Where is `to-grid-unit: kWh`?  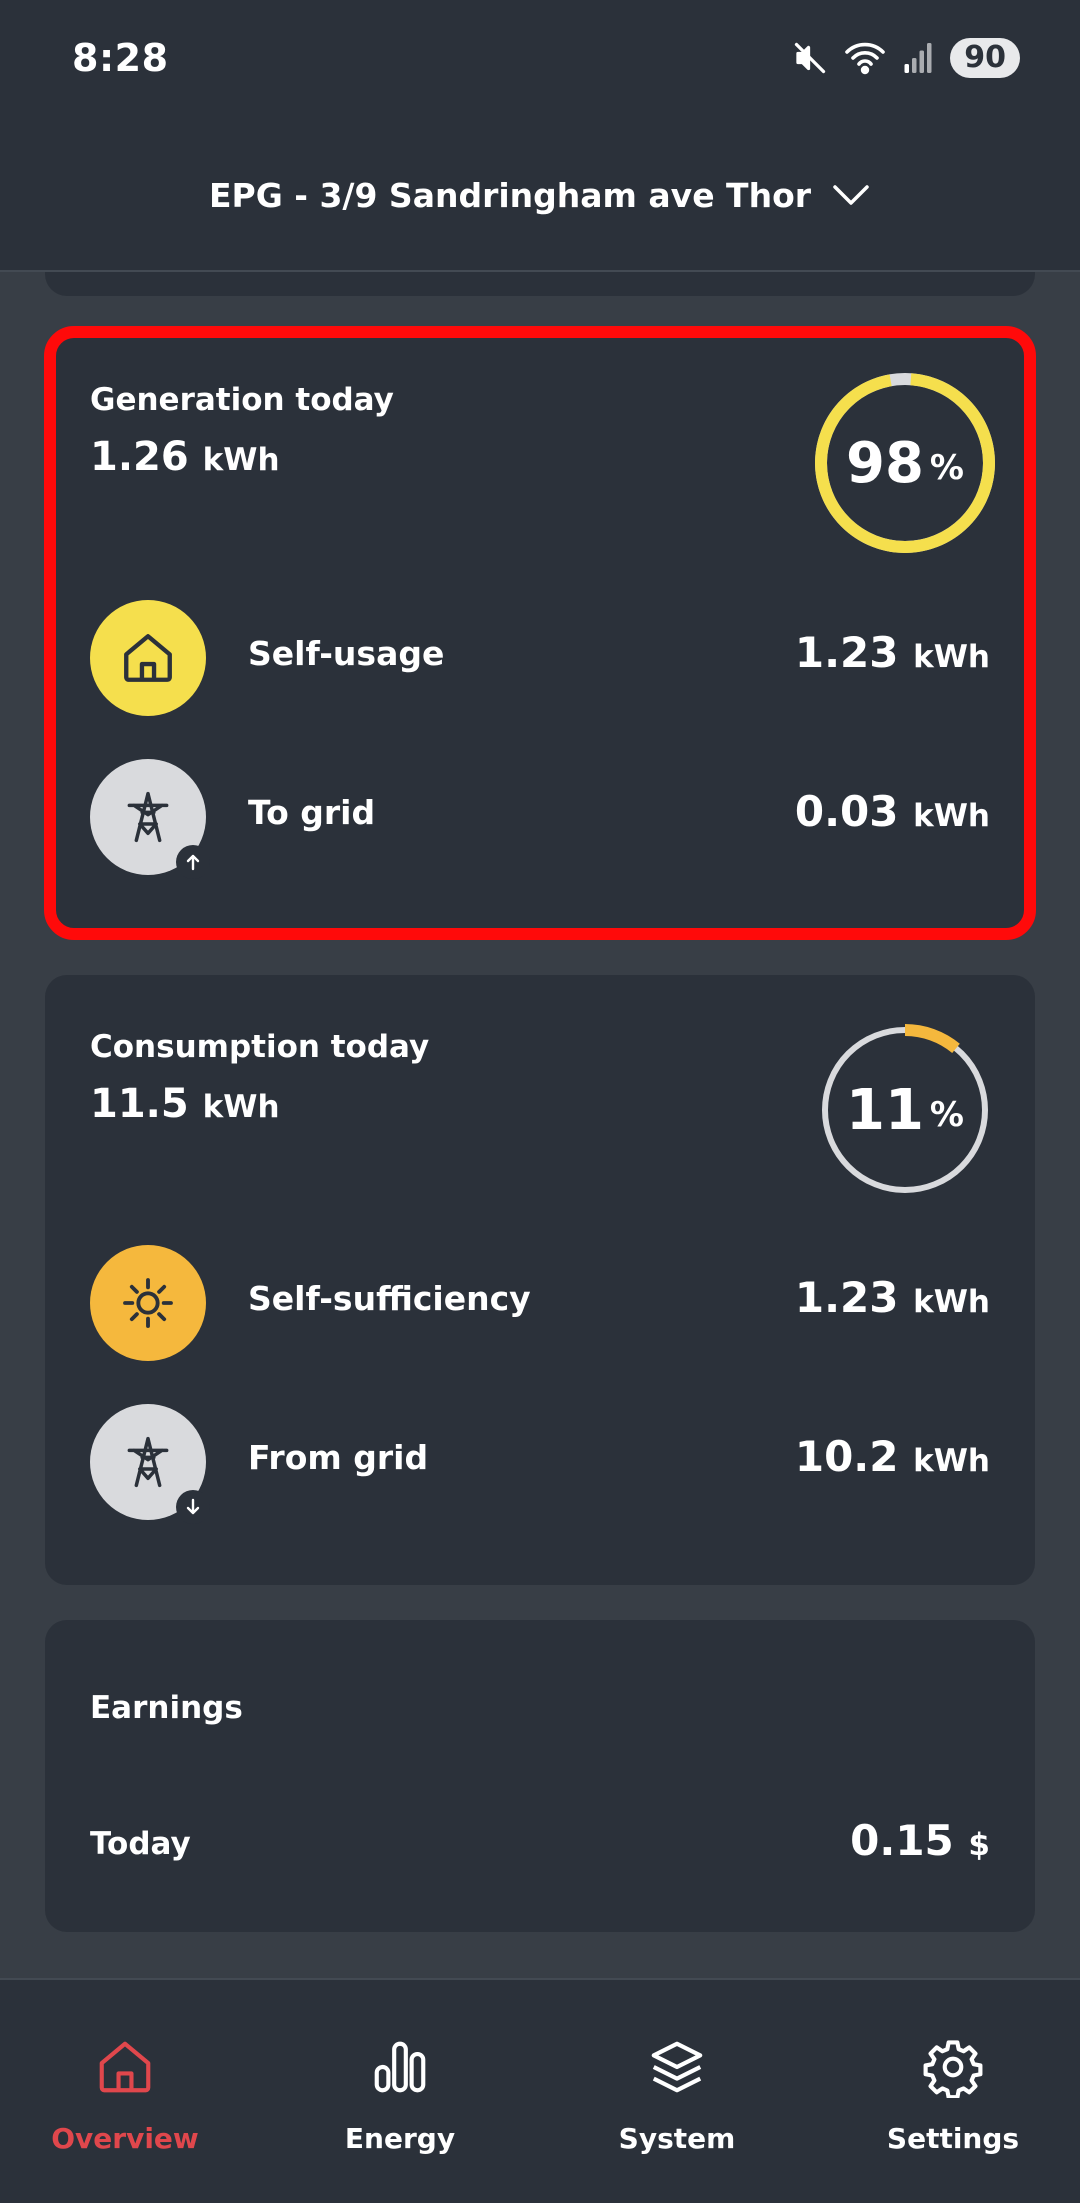 to-grid-unit: kWh is located at coordinates (951, 816).